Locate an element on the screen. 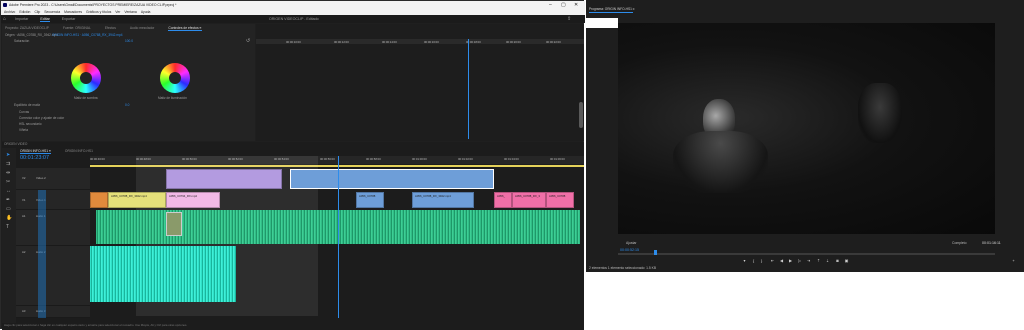  clip-v1-orange is located at coordinates (99, 200).